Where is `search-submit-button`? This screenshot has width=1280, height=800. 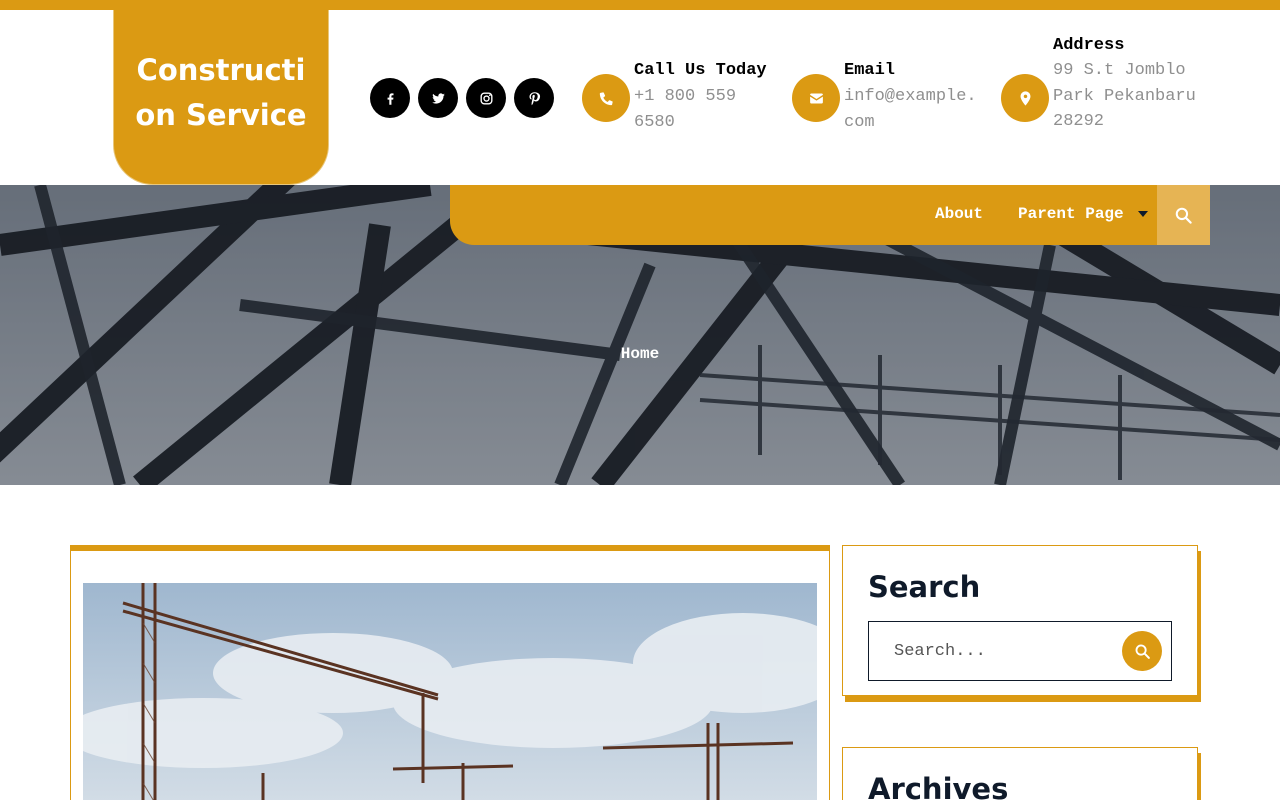 search-submit-button is located at coordinates (1142, 651).